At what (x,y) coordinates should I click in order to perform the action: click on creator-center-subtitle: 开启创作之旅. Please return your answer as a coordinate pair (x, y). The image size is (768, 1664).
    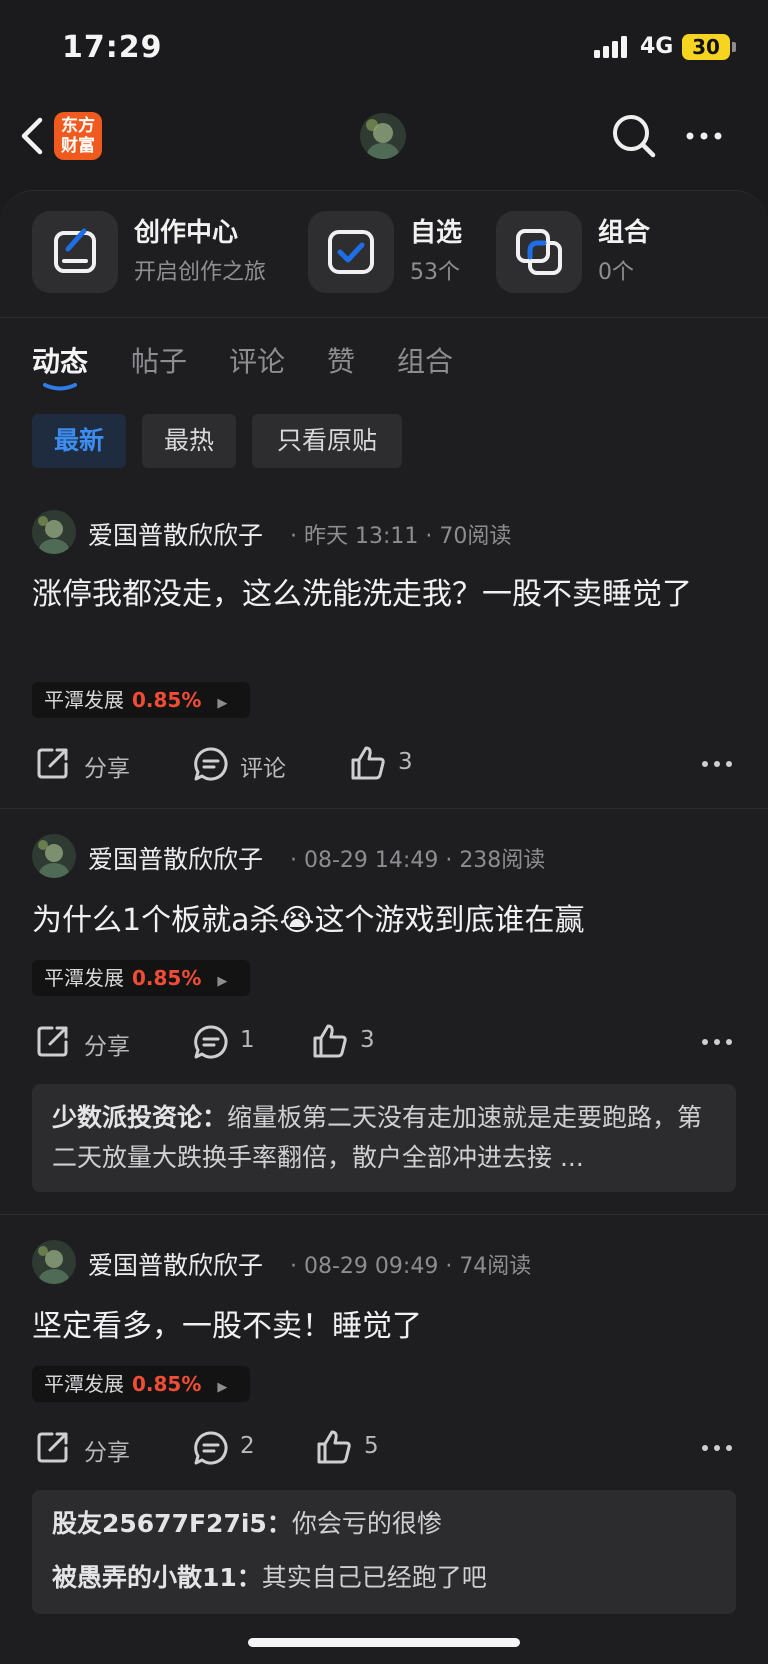
    Looking at the image, I should click on (200, 272).